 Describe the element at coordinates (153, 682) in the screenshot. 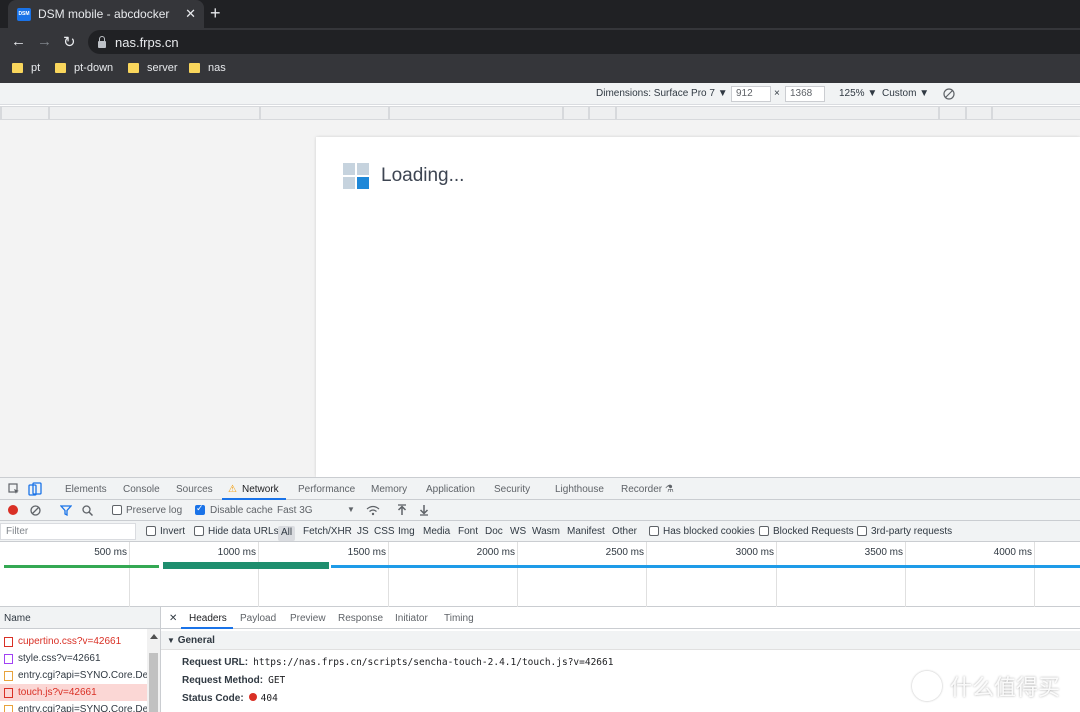

I see `scrollbar-thumb` at that location.